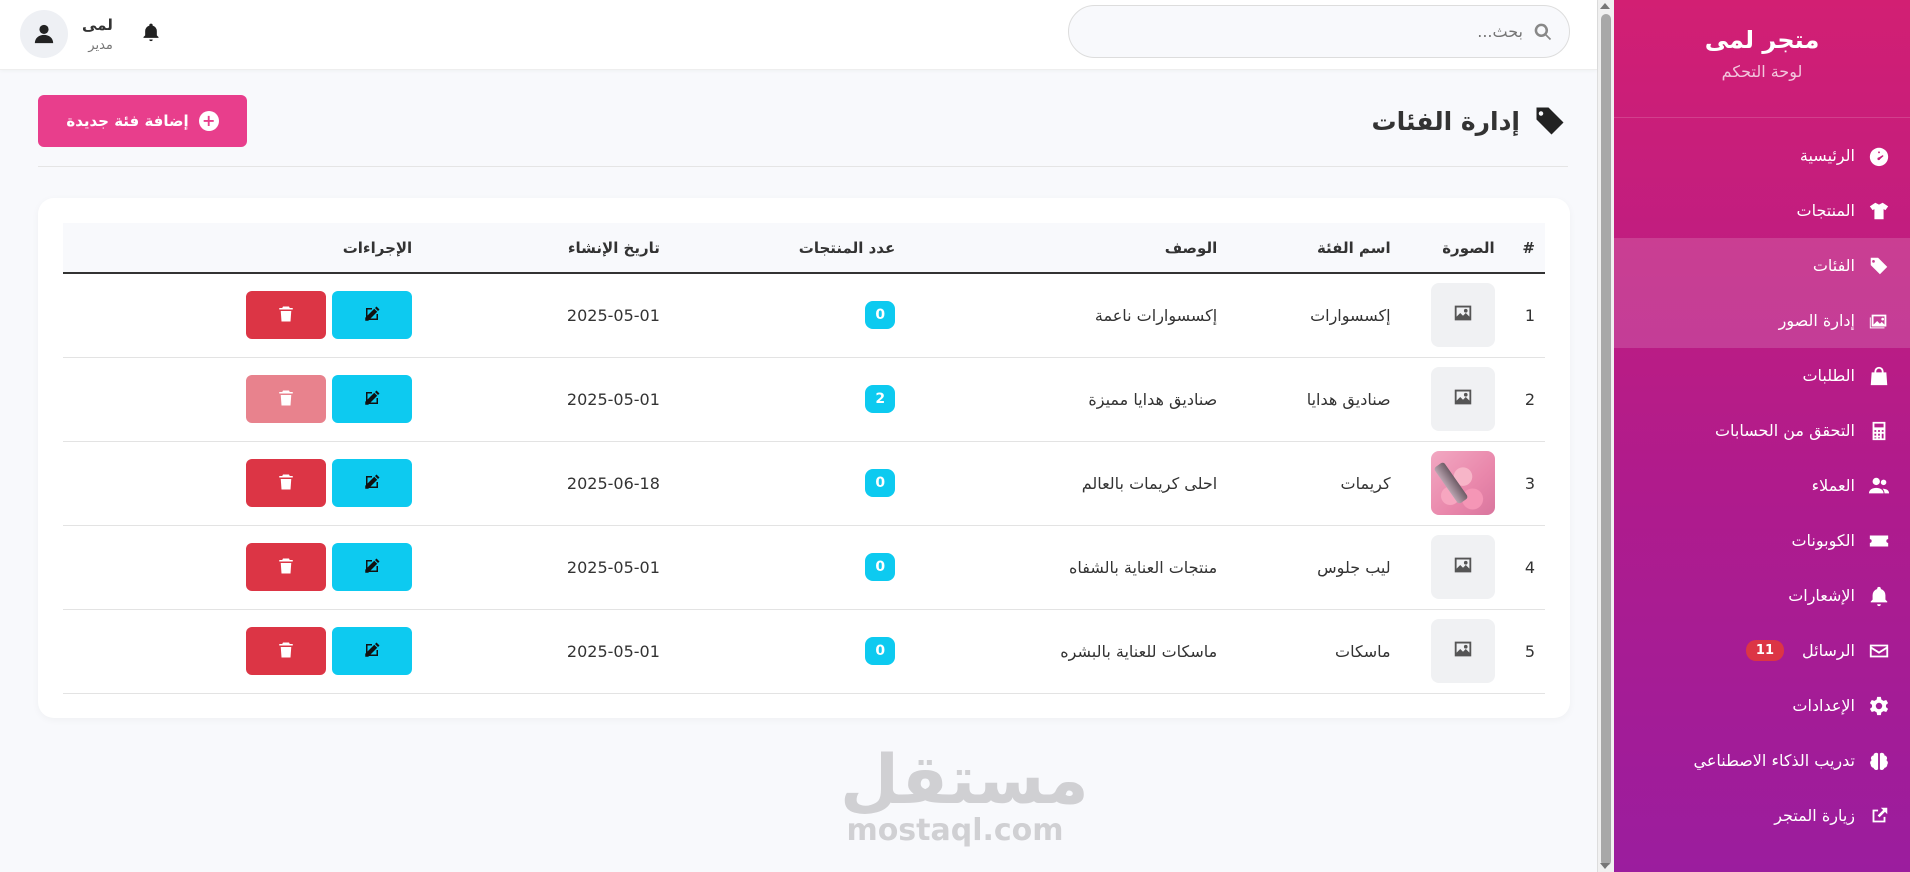 The image size is (1910, 872). What do you see at coordinates (1762, 40) in the screenshot?
I see `brand-title: متجر لمى` at bounding box center [1762, 40].